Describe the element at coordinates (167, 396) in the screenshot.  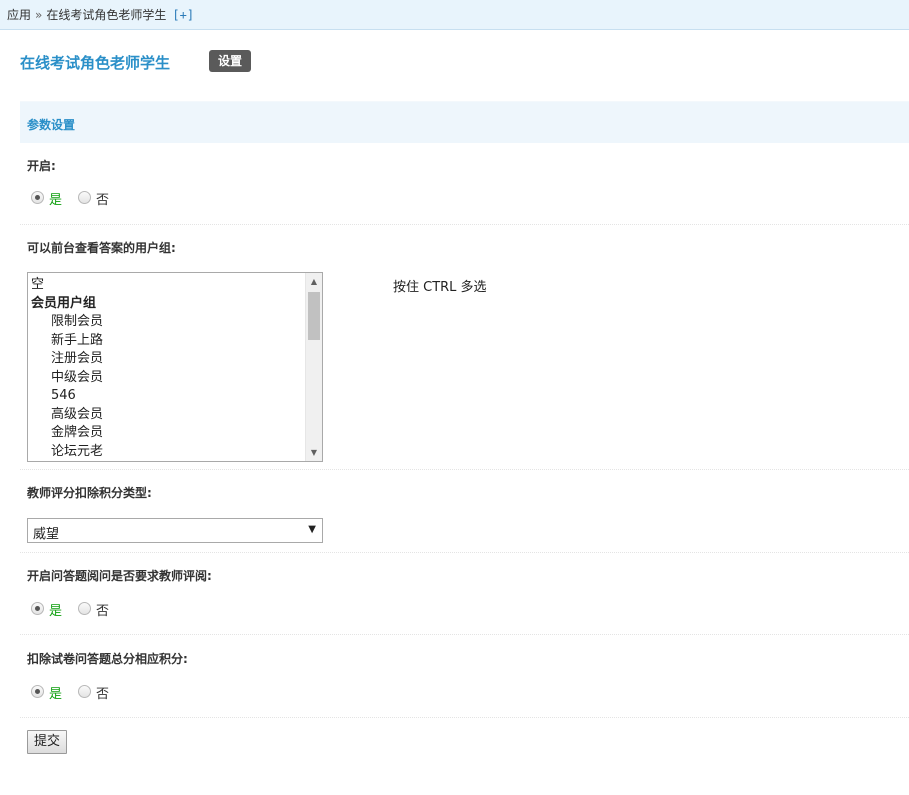
I see `user-group-option: 546` at that location.